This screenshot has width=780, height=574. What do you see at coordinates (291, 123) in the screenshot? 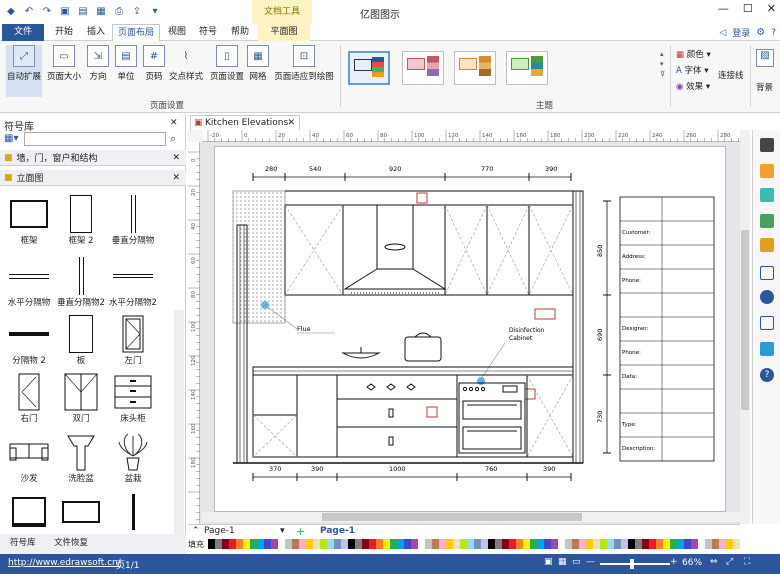
I see `document-close-icon: ✕` at bounding box center [291, 123].